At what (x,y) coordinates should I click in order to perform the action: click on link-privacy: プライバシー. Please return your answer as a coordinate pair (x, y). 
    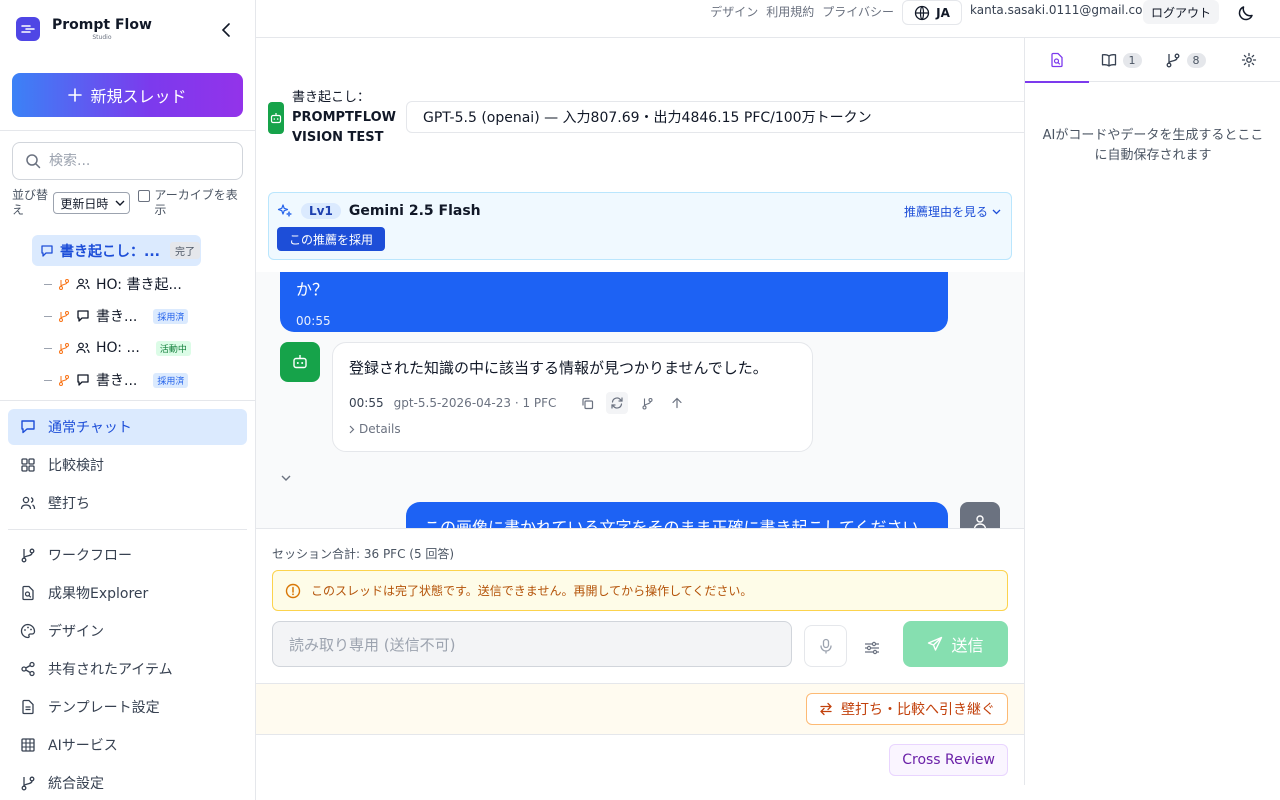
    Looking at the image, I should click on (858, 11).